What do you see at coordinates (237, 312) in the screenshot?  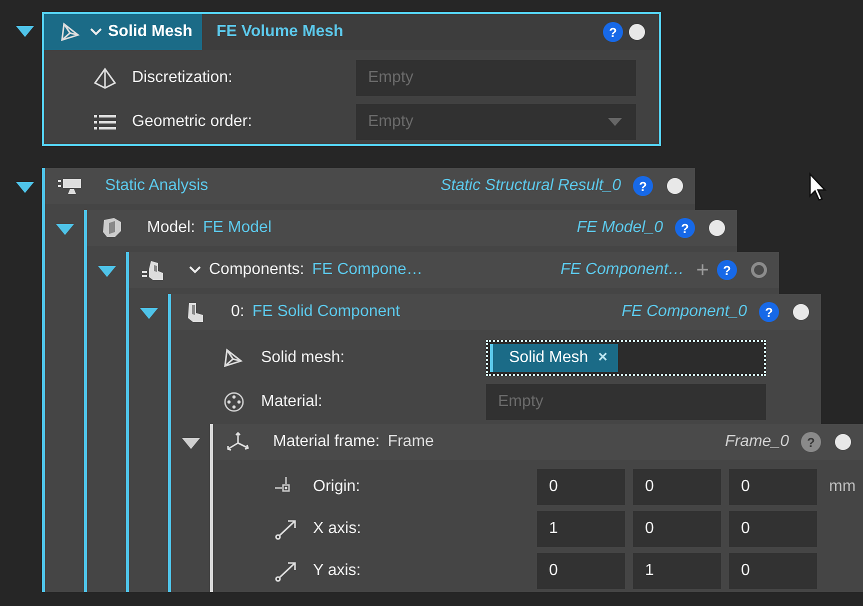 I see `node-label: 0:` at bounding box center [237, 312].